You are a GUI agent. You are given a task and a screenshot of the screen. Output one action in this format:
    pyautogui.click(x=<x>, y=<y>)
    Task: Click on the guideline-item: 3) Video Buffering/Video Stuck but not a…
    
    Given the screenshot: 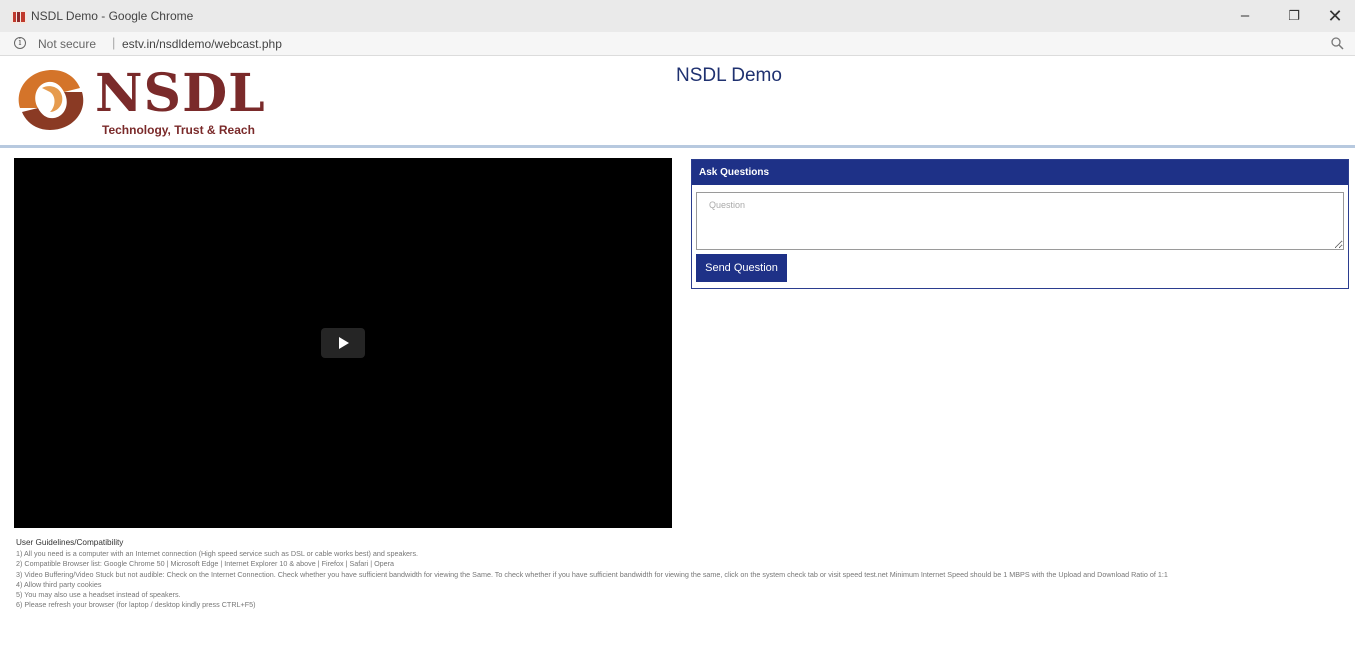 What is the action you would take?
    pyautogui.click(x=592, y=574)
    